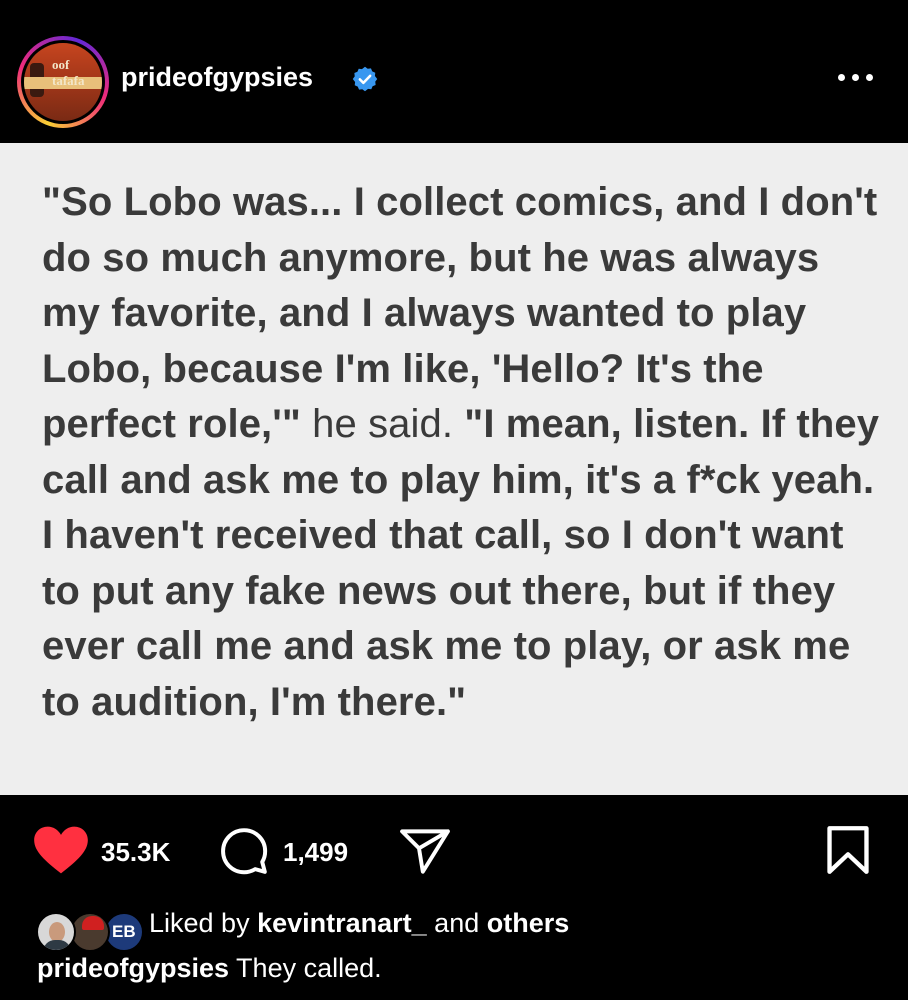 This screenshot has width=908, height=1000. What do you see at coordinates (203, 923) in the screenshot?
I see `liked-by-prefix: Liked by` at bounding box center [203, 923].